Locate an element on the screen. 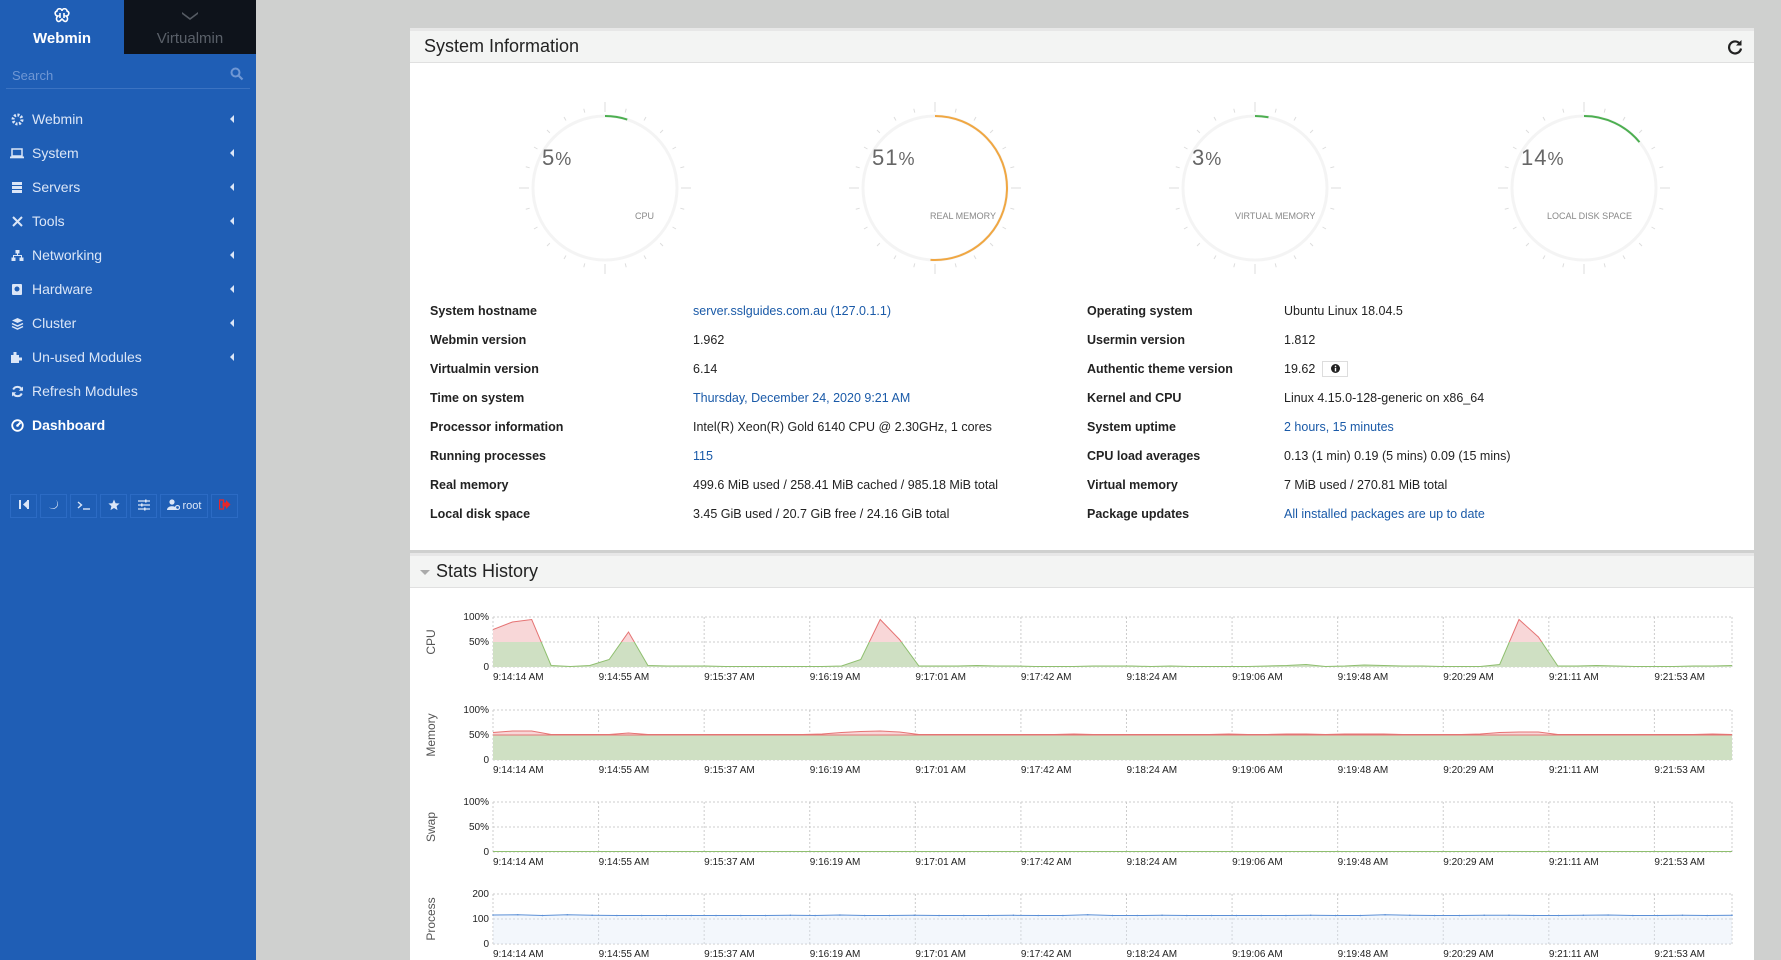  info-value: 1.812 is located at coordinates (1300, 339).